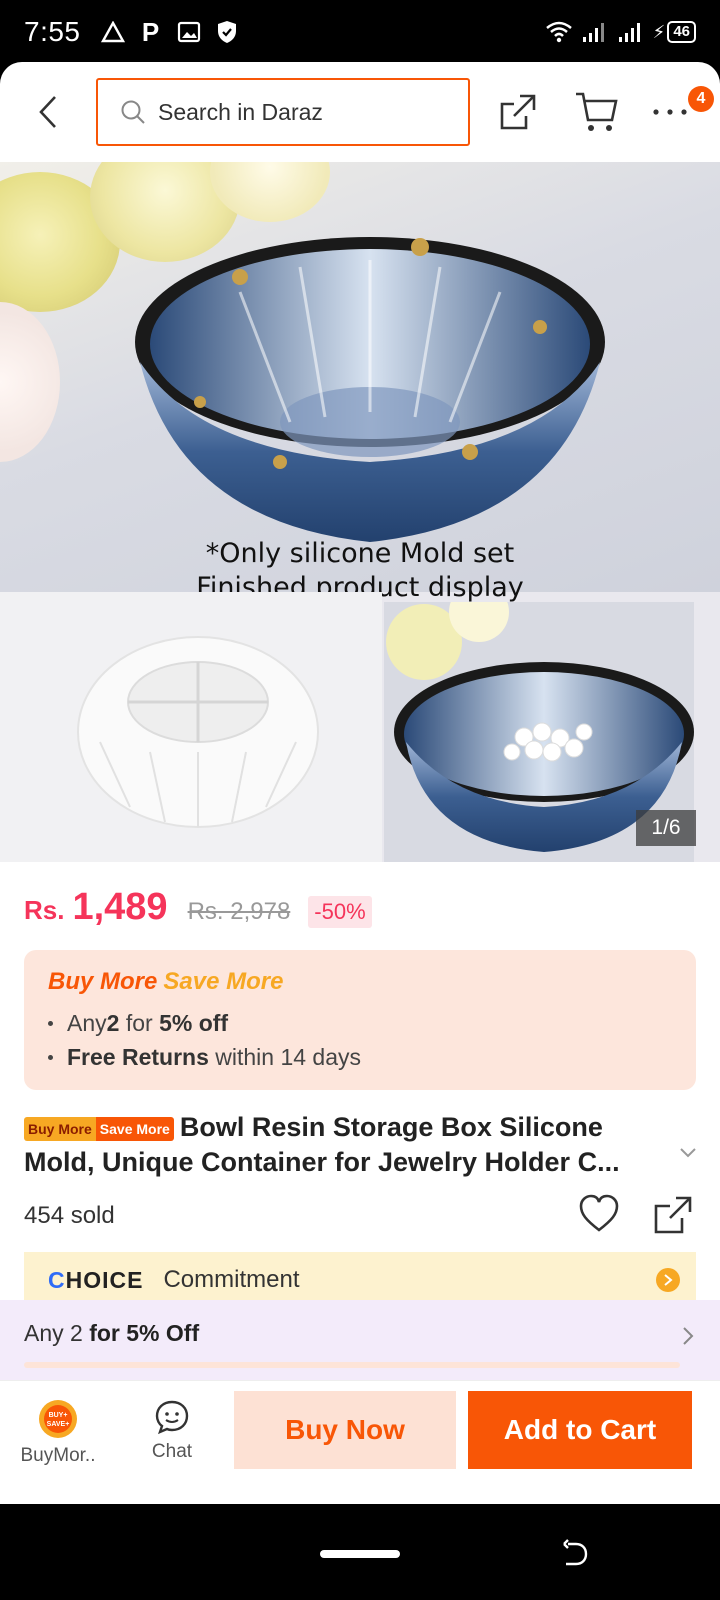  I want to click on status-time: 7:55, so click(52, 31).